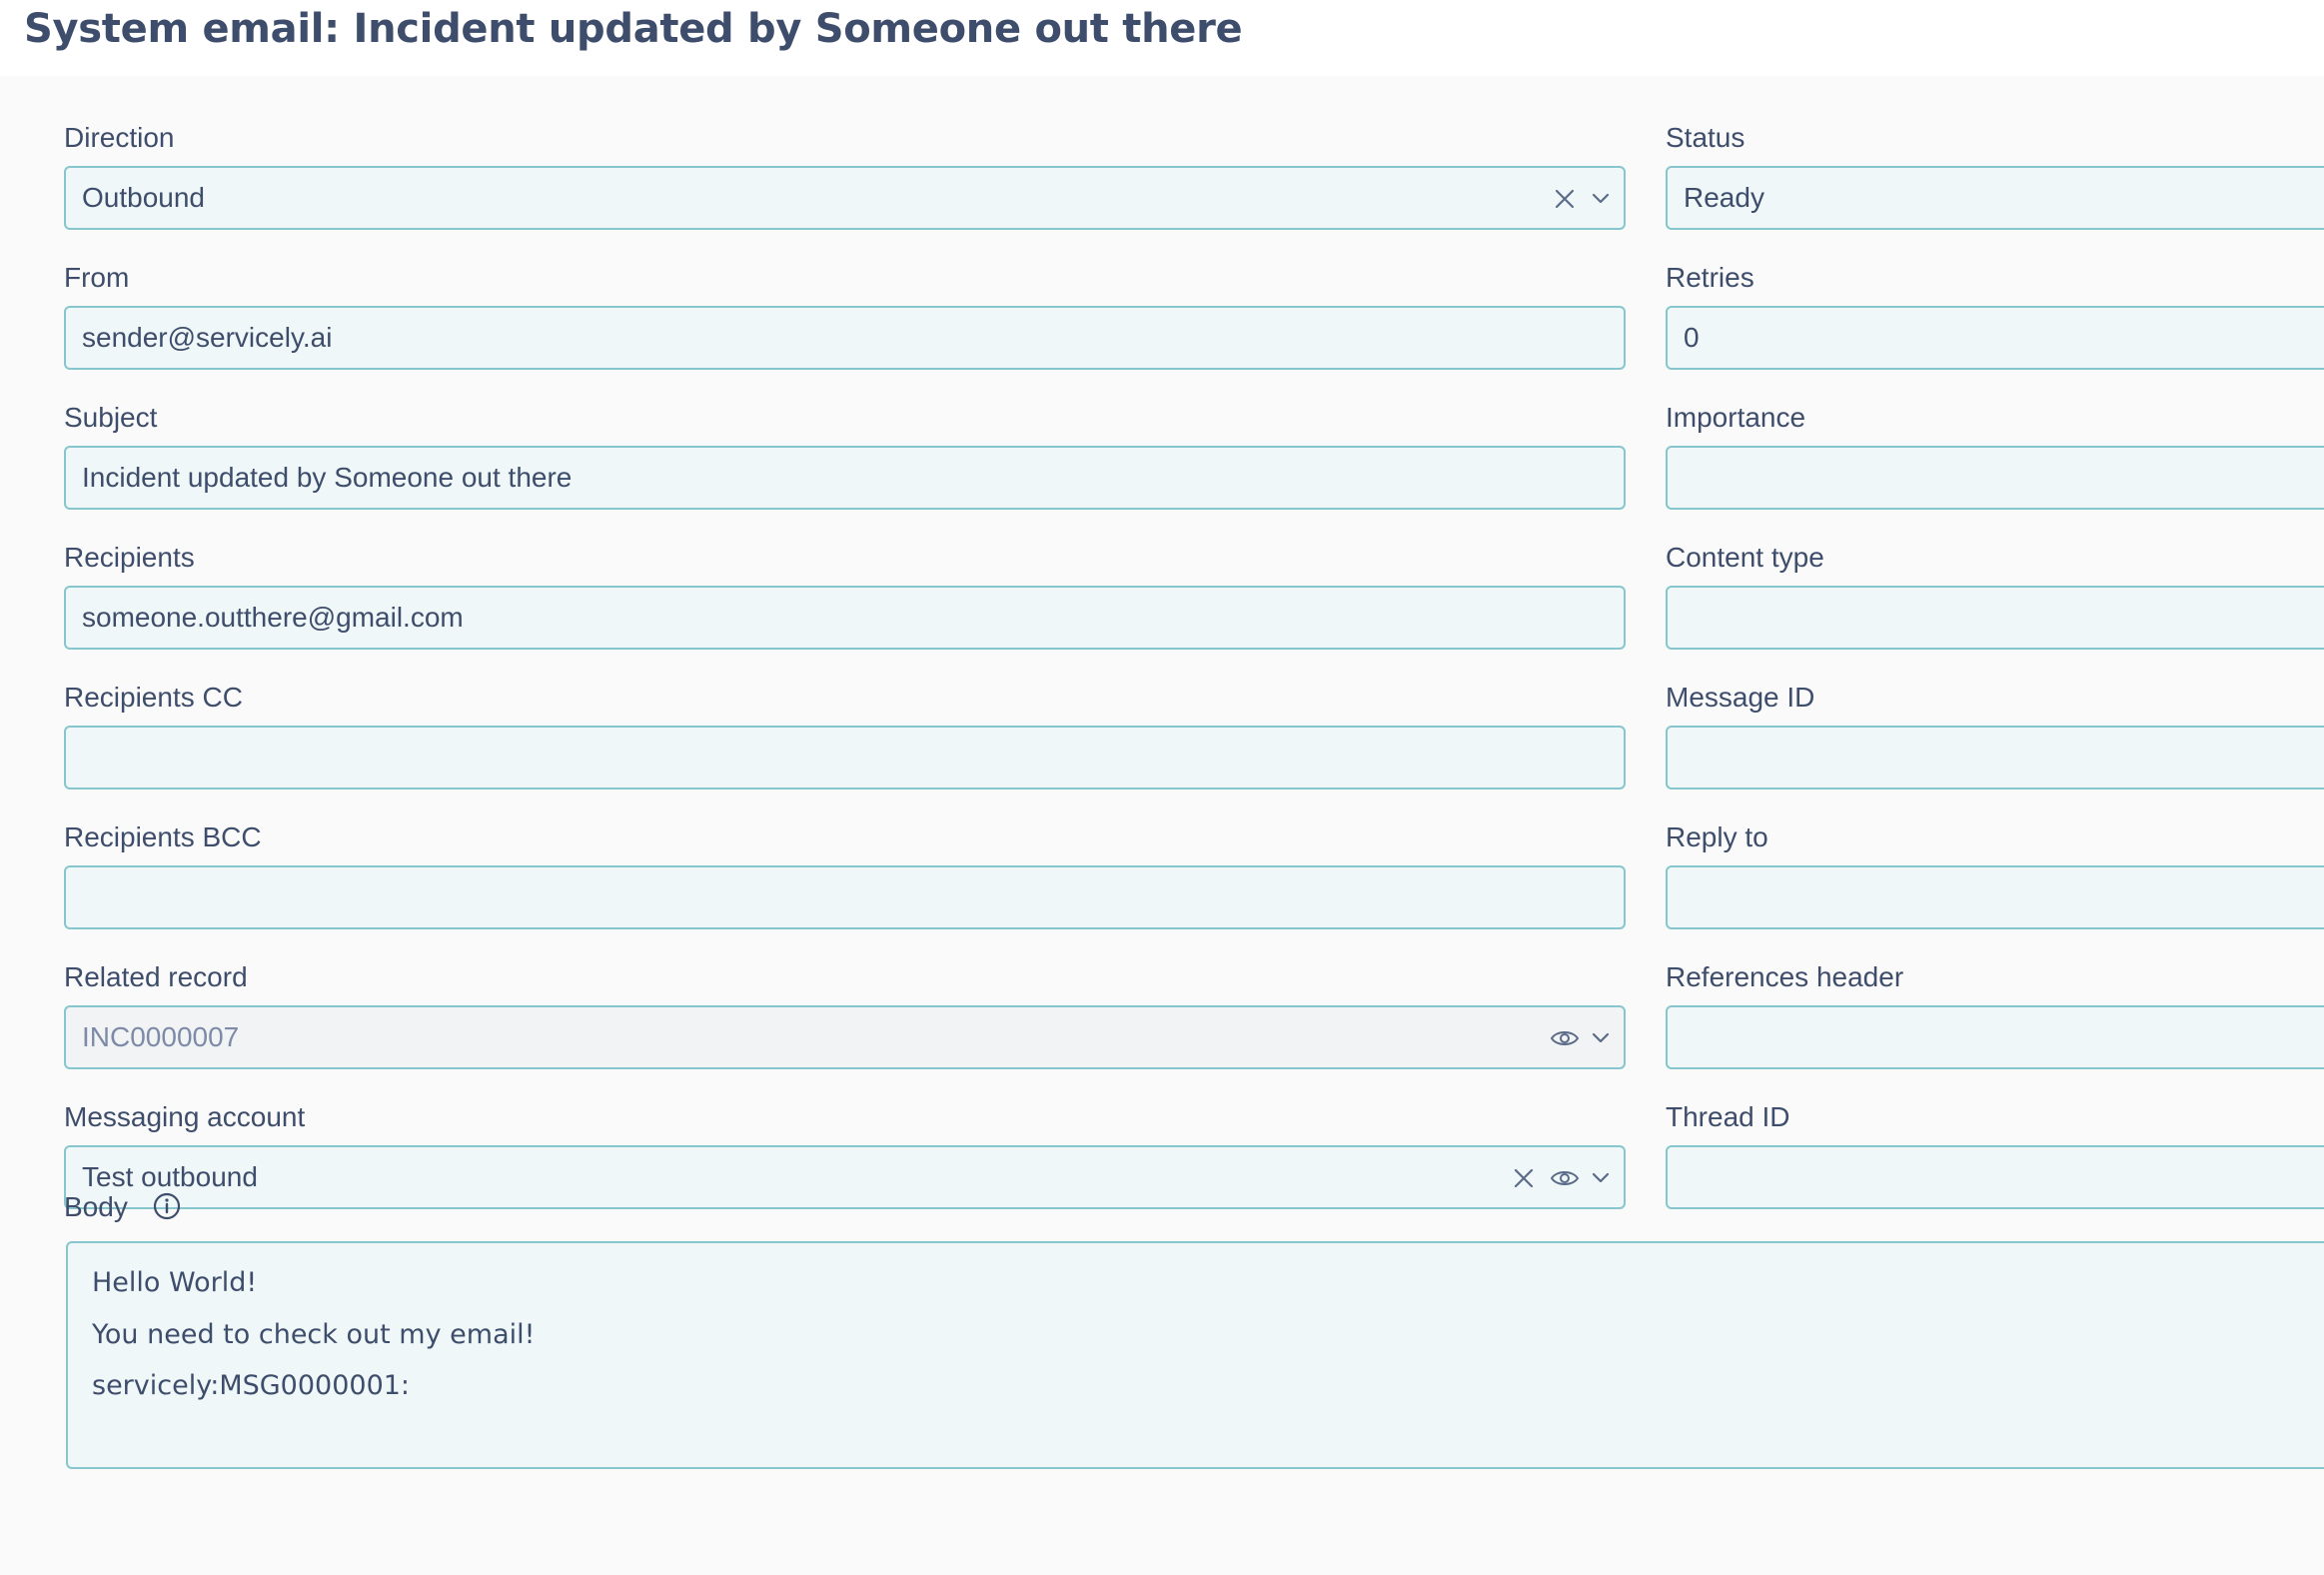  What do you see at coordinates (111, 417) in the screenshot?
I see `subject-label: Subject` at bounding box center [111, 417].